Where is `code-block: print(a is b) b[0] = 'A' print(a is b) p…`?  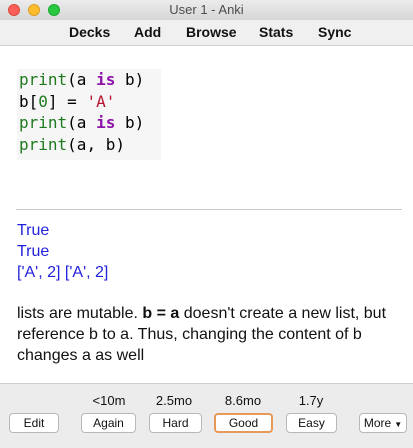
code-block: print(a is b) b[0] = 'A' print(a is b) p… is located at coordinates (89, 114).